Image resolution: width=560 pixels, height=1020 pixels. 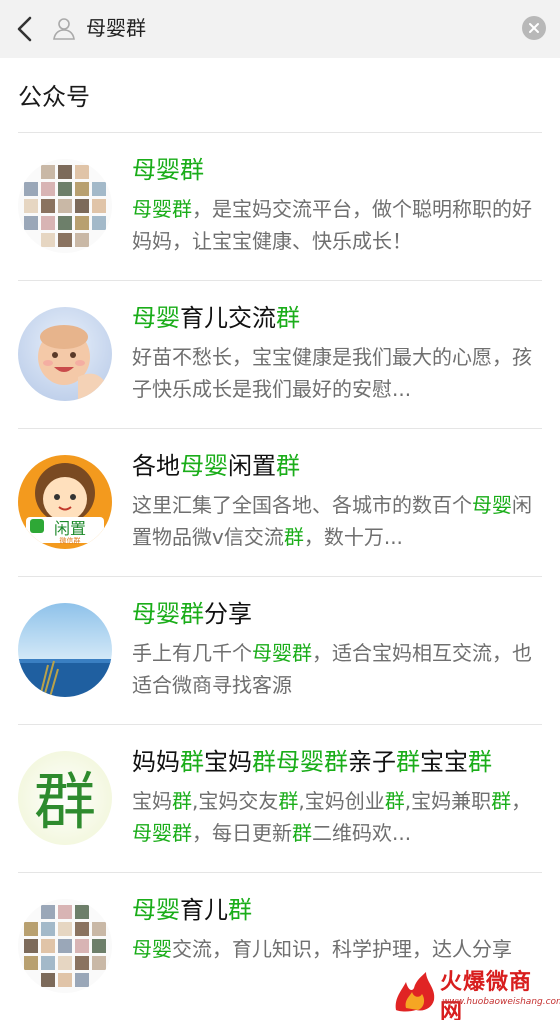 I want to click on watermark-text: 火爆微商网, so click(x=486, y=995).